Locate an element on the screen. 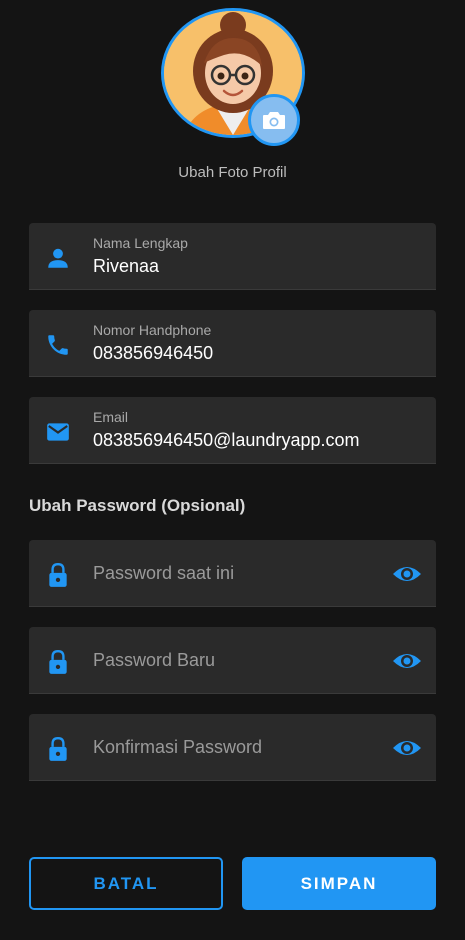 The image size is (465, 940). password-section-title: Ubah Password (Opsional) is located at coordinates (137, 505).